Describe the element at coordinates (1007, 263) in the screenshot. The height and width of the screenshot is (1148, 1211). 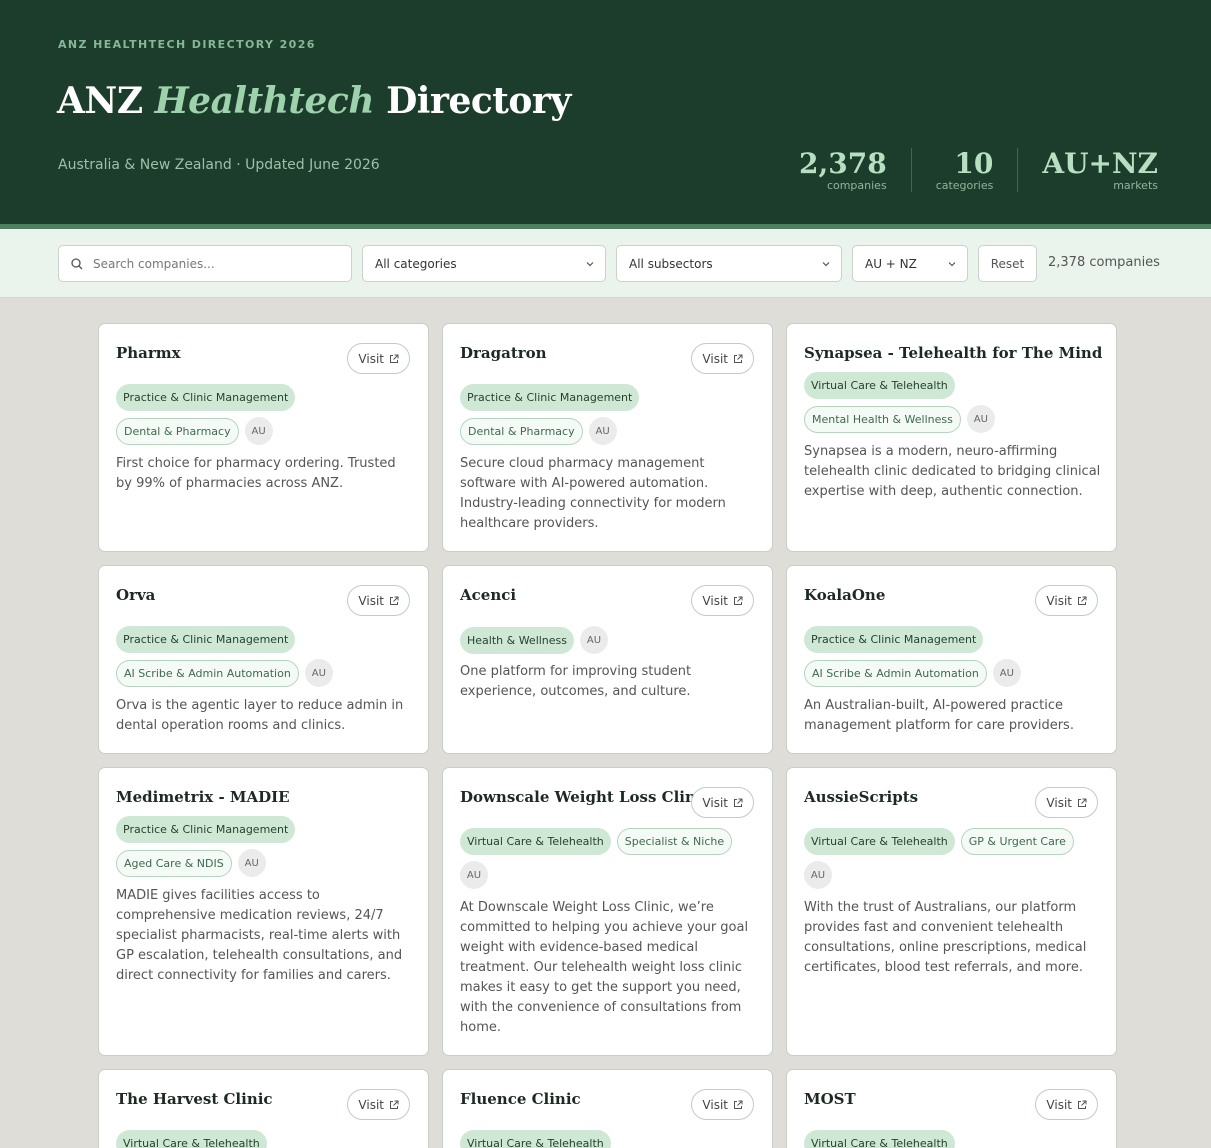
I see `reset-button: Reset` at that location.